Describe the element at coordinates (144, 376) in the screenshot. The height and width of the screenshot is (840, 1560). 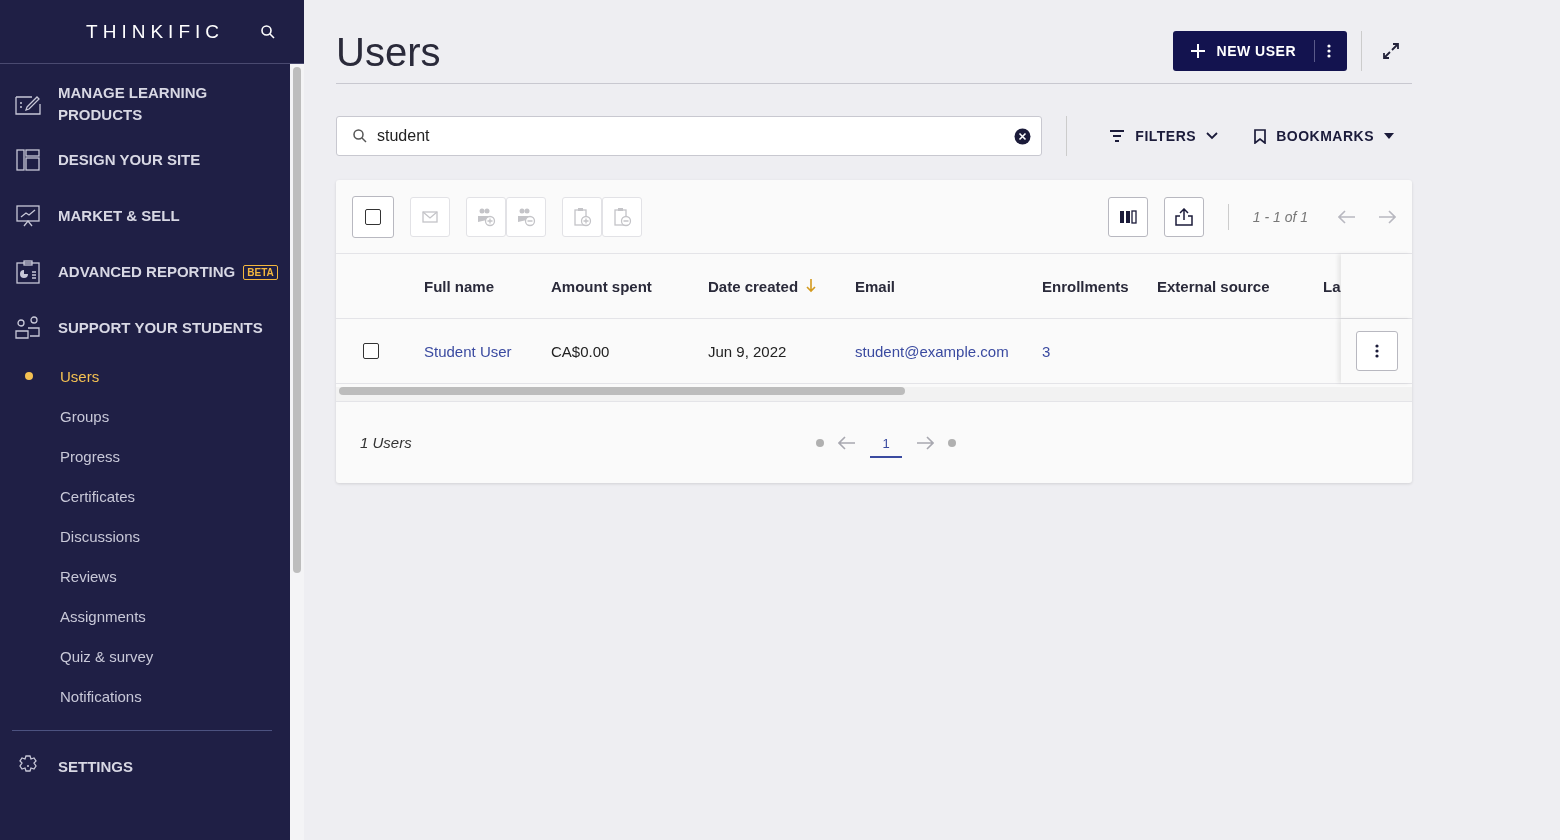
I see `nav-item: Users` at that location.